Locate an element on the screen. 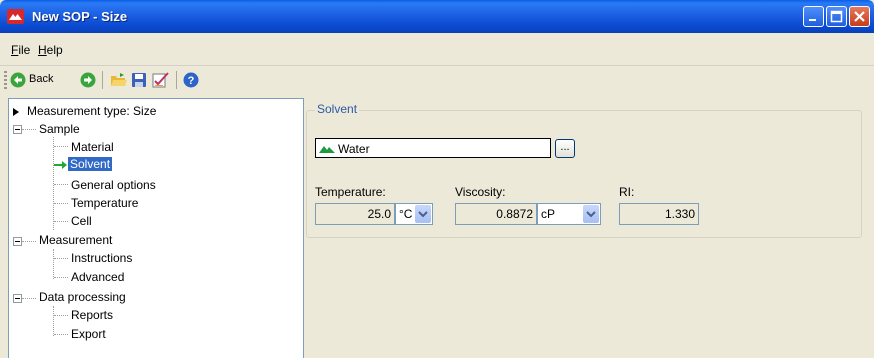  ri-value: 1.330 is located at coordinates (659, 214).